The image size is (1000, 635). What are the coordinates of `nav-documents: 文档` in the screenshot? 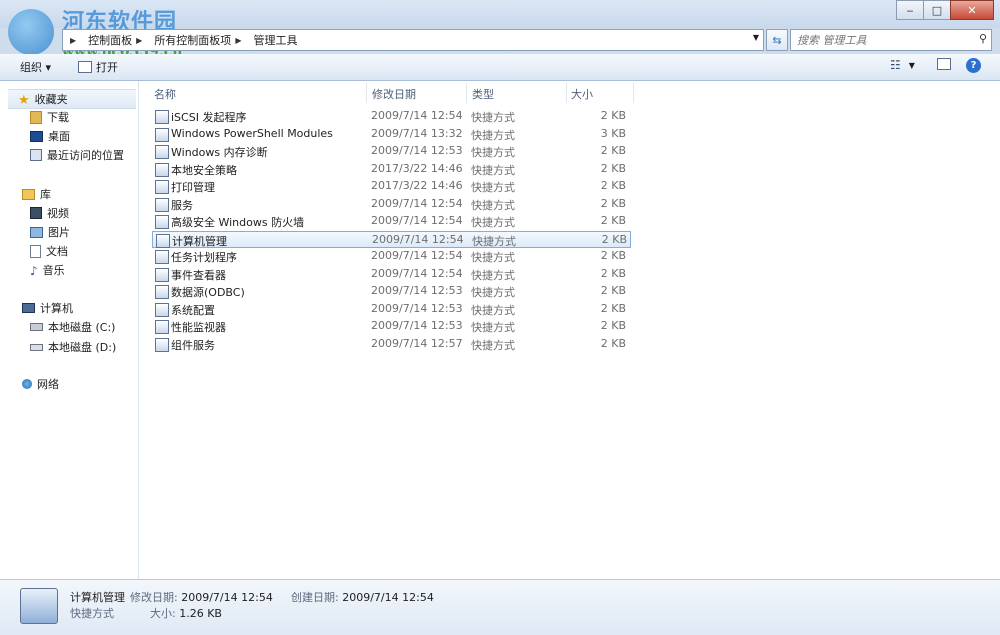 It's located at (49, 251).